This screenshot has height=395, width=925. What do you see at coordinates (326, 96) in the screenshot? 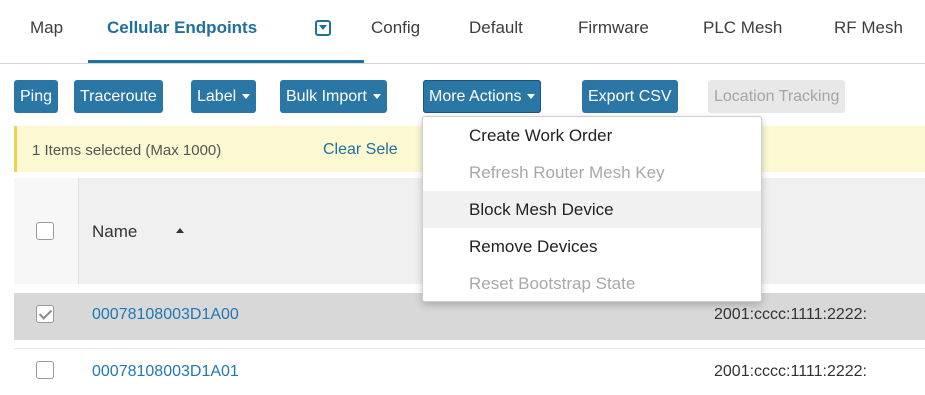
I see `bulk-import-button-label: Bulk Import` at bounding box center [326, 96].